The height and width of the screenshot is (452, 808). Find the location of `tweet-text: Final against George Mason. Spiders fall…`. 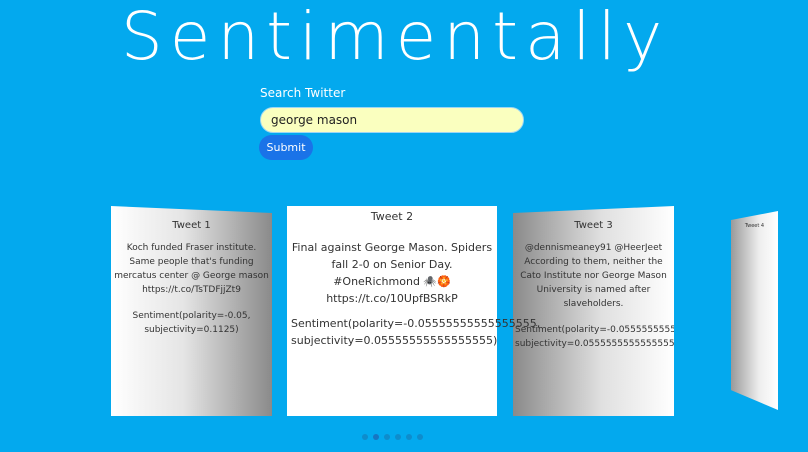

tweet-text: Final against George Mason. Spiders fall… is located at coordinates (392, 273).